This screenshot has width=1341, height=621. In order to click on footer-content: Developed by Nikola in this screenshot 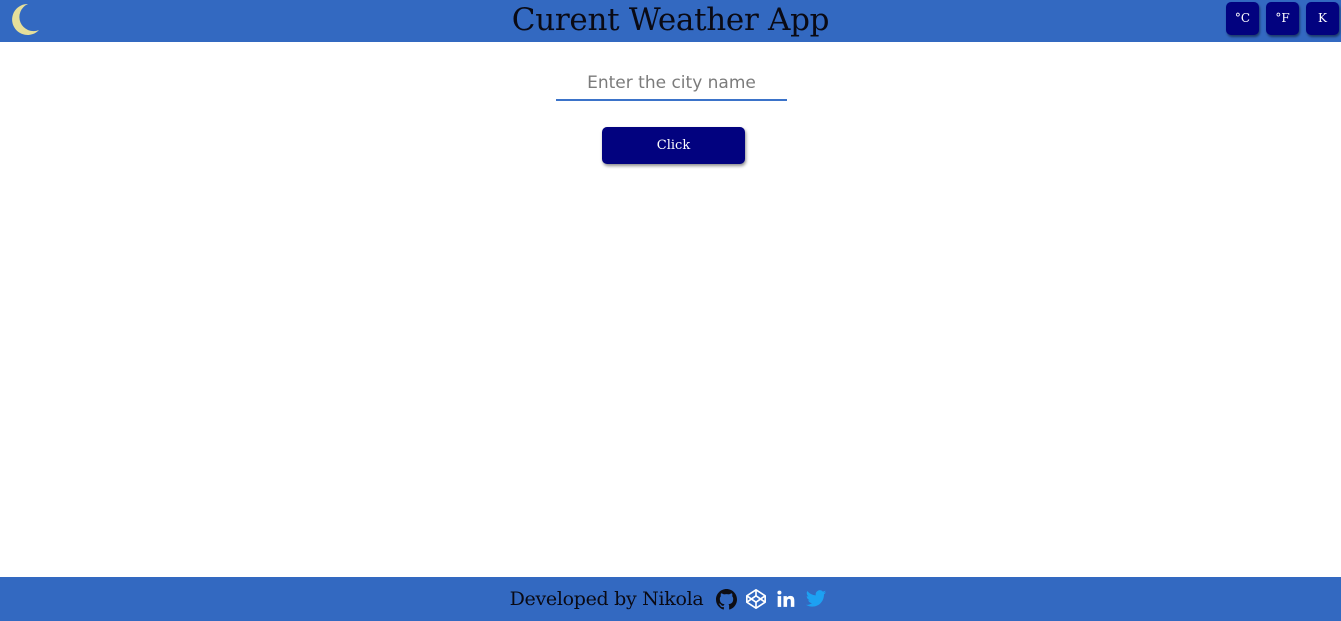, I will do `click(670, 599)`.